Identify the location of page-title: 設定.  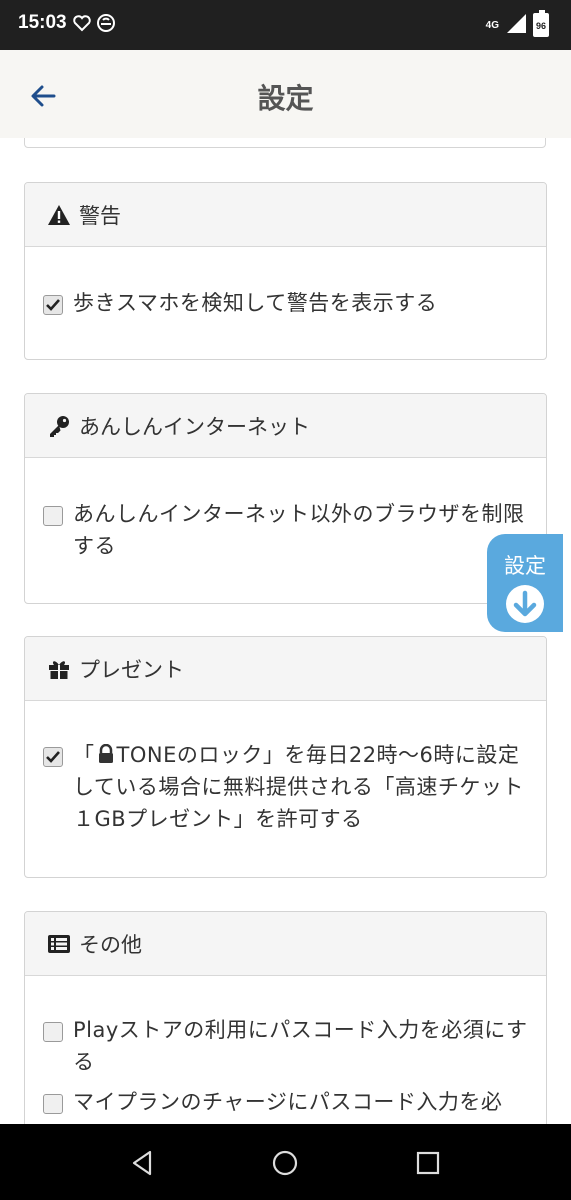
(285, 98).